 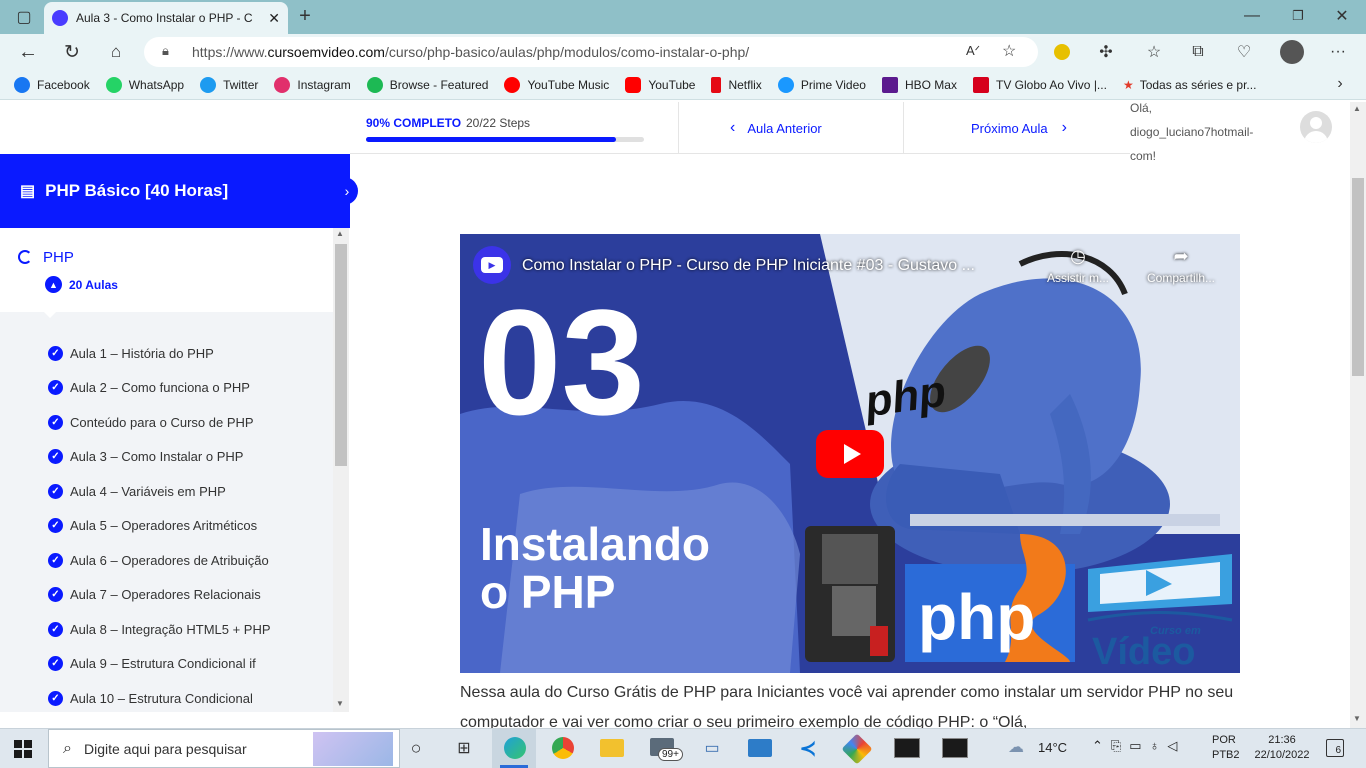 What do you see at coordinates (670, 754) in the screenshot?
I see `mail-badge: 99+` at bounding box center [670, 754].